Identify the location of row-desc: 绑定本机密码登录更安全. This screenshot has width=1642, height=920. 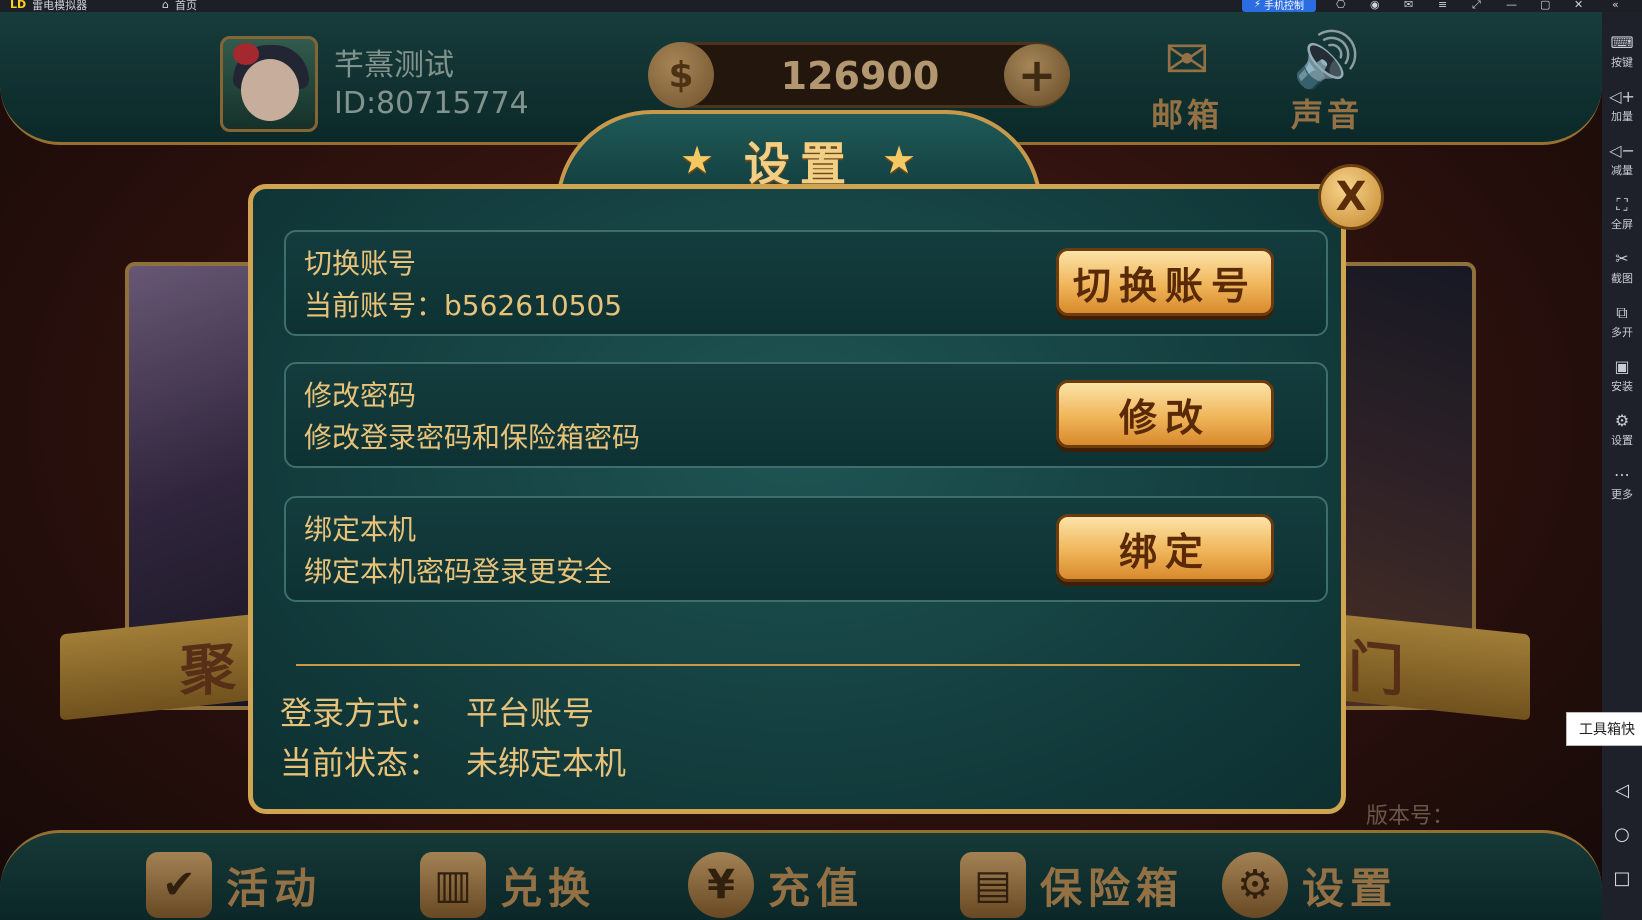
(458, 571).